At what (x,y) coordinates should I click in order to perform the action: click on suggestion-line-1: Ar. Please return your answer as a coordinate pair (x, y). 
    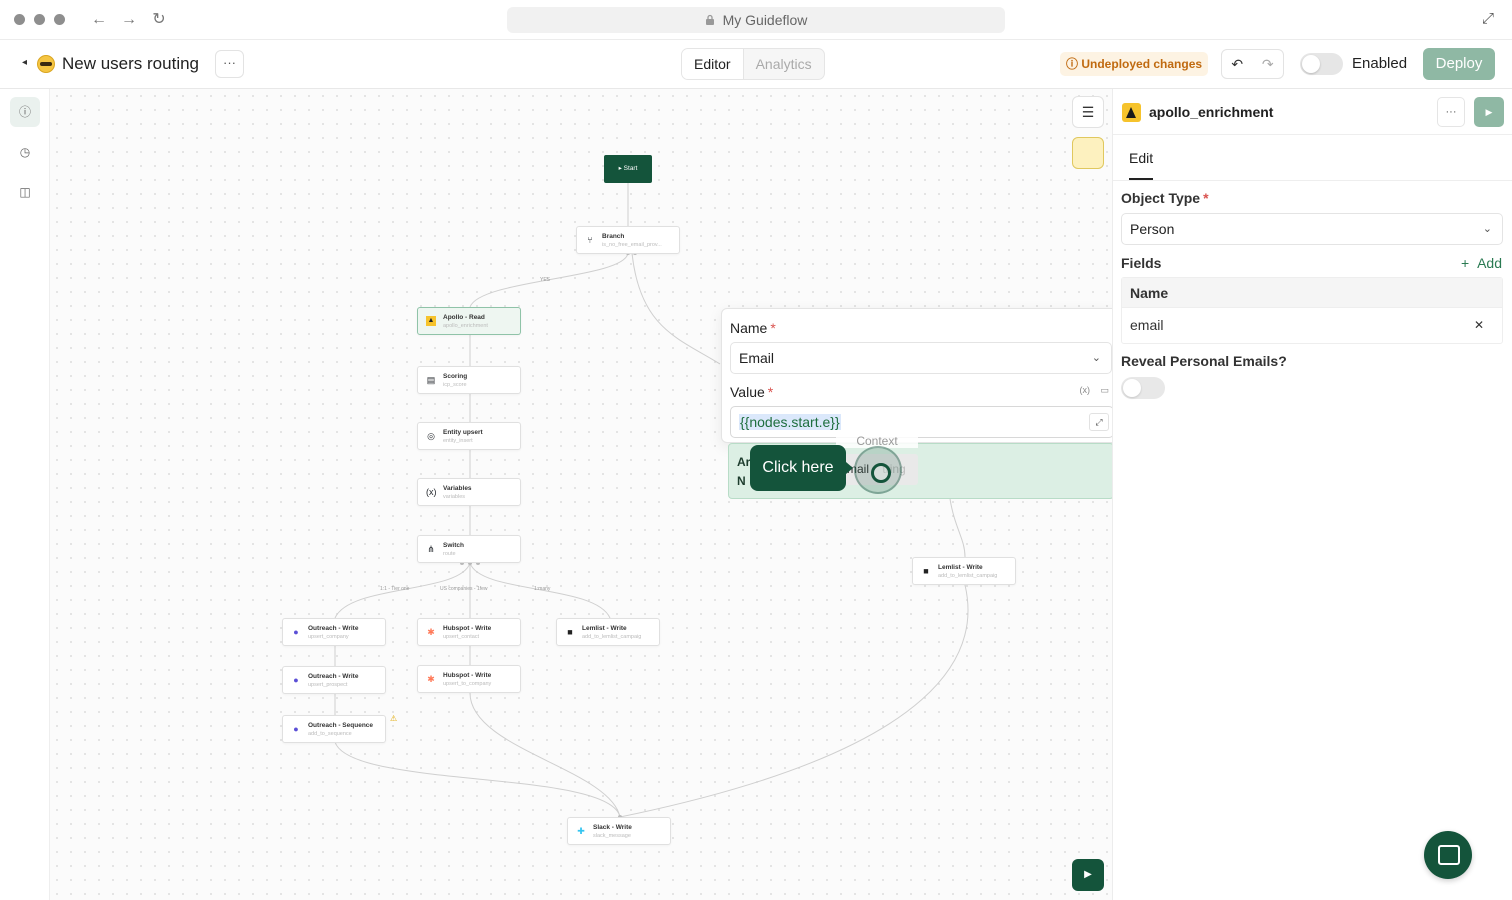
    Looking at the image, I should click on (744, 462).